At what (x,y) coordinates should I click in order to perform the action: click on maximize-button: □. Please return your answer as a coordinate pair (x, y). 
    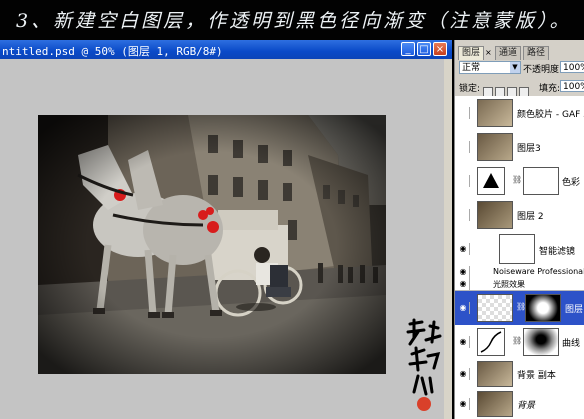
    Looking at the image, I should click on (424, 49).